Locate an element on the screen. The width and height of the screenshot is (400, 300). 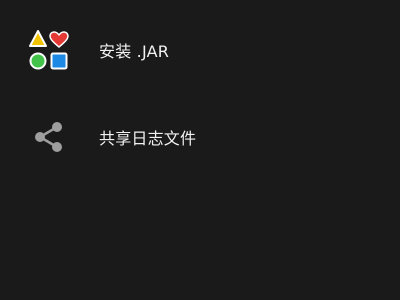
shapes-icon is located at coordinates (49, 50).